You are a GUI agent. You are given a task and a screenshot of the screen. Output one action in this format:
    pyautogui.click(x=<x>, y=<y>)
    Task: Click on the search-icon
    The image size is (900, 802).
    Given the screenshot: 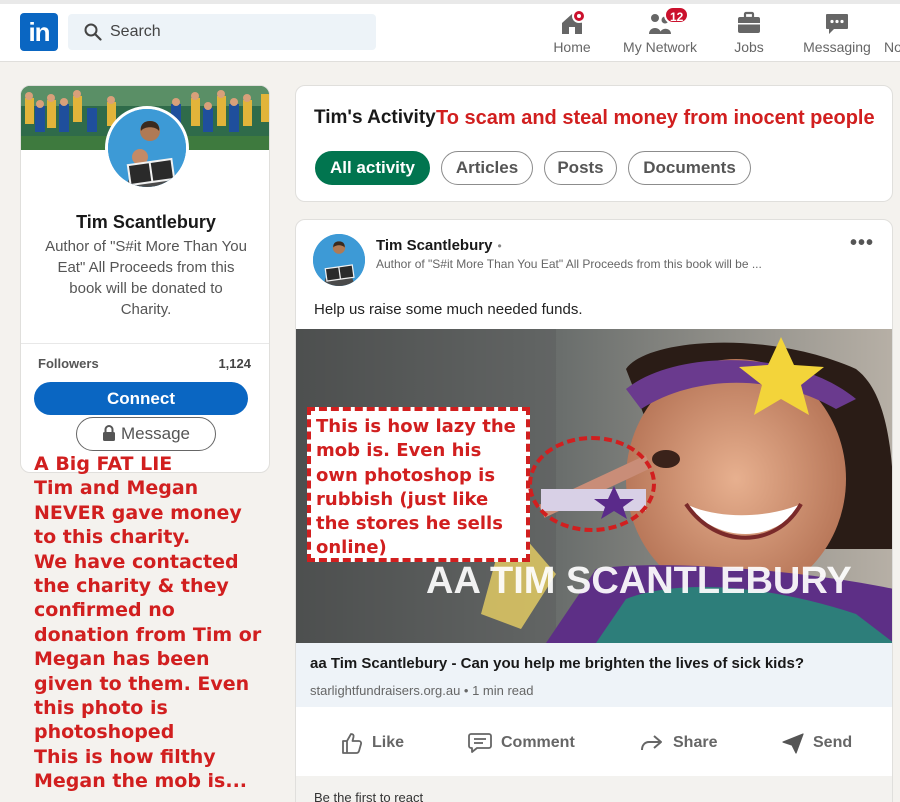 What is the action you would take?
    pyautogui.click(x=93, y=32)
    